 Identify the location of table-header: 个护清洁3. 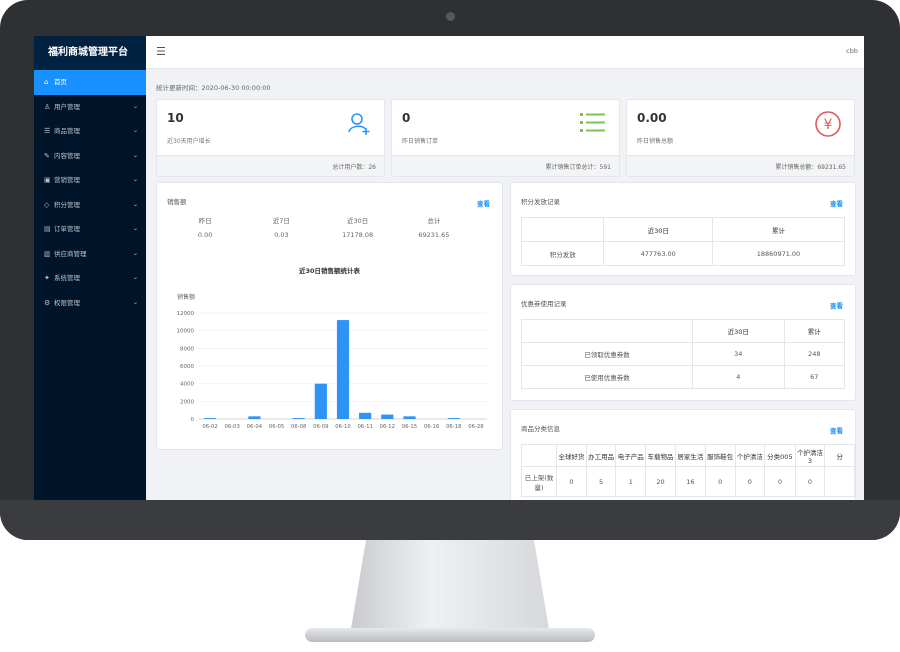
(810, 455).